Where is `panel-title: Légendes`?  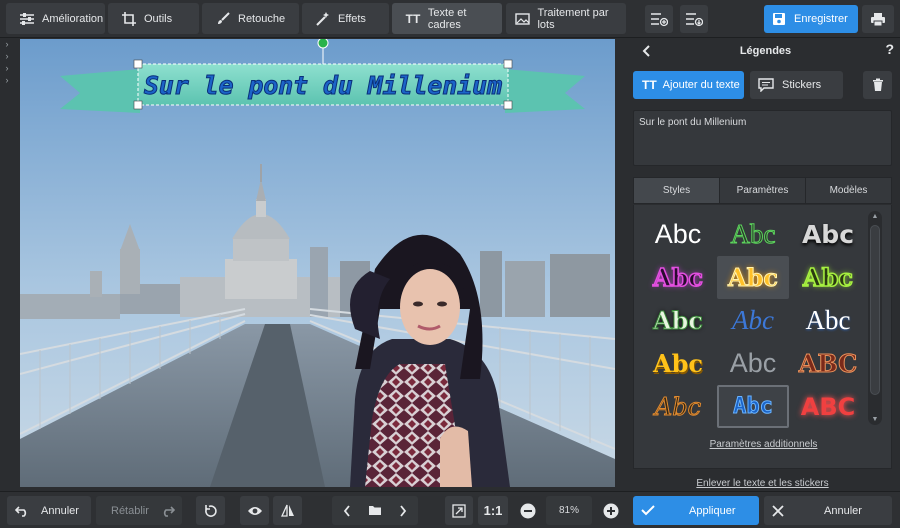 panel-title: Légendes is located at coordinates (765, 51).